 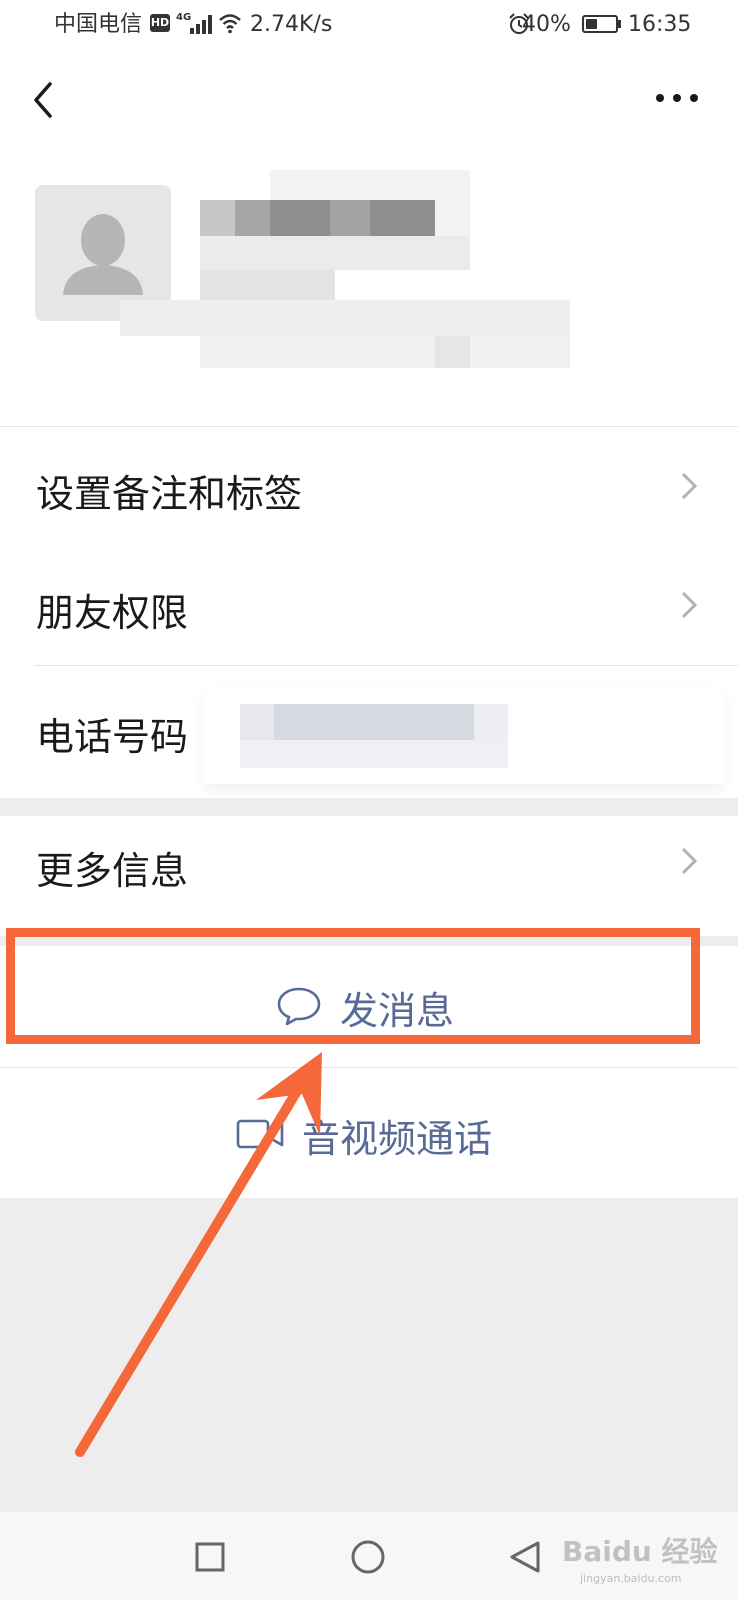 What do you see at coordinates (546, 24) in the screenshot?
I see `battery-percent: 40%` at bounding box center [546, 24].